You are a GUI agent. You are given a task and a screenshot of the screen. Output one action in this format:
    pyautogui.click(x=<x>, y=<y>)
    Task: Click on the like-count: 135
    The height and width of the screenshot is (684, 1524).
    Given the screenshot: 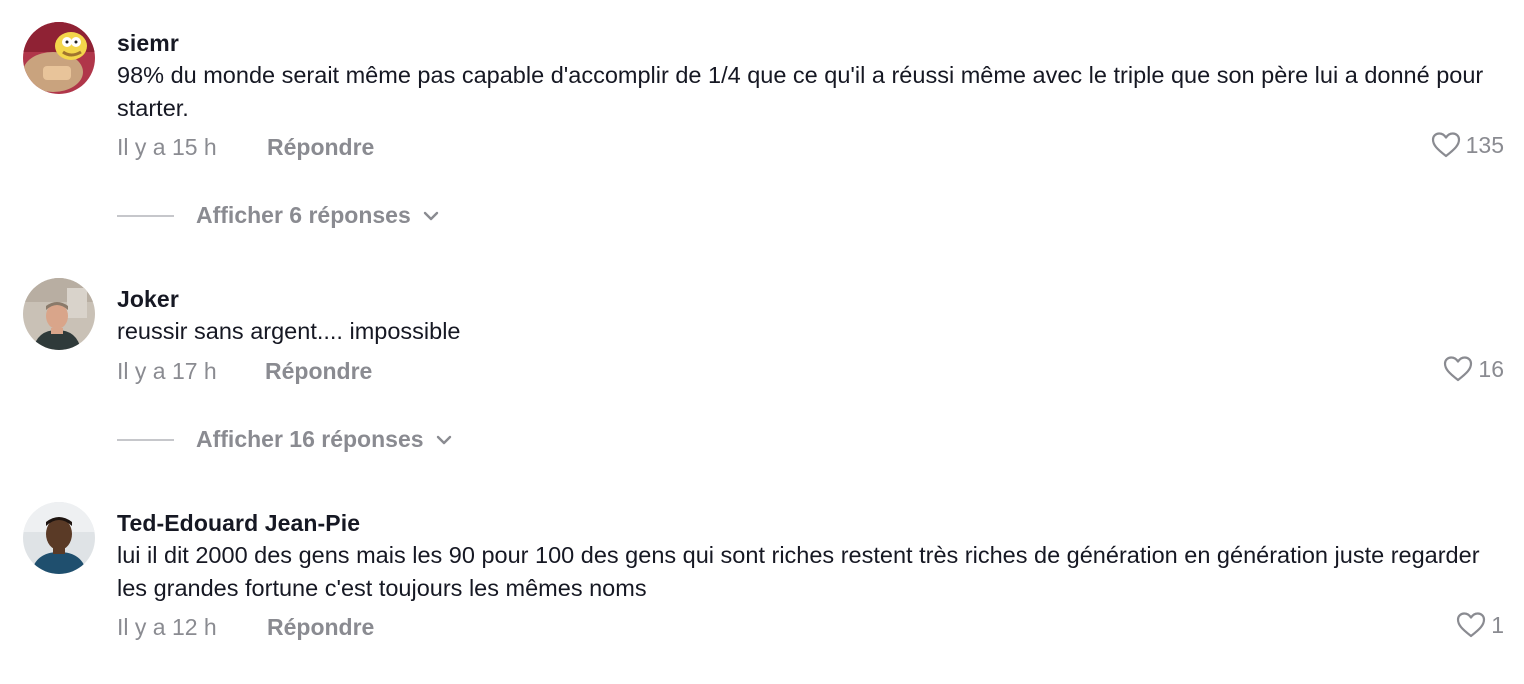 What is the action you would take?
    pyautogui.click(x=1484, y=144)
    